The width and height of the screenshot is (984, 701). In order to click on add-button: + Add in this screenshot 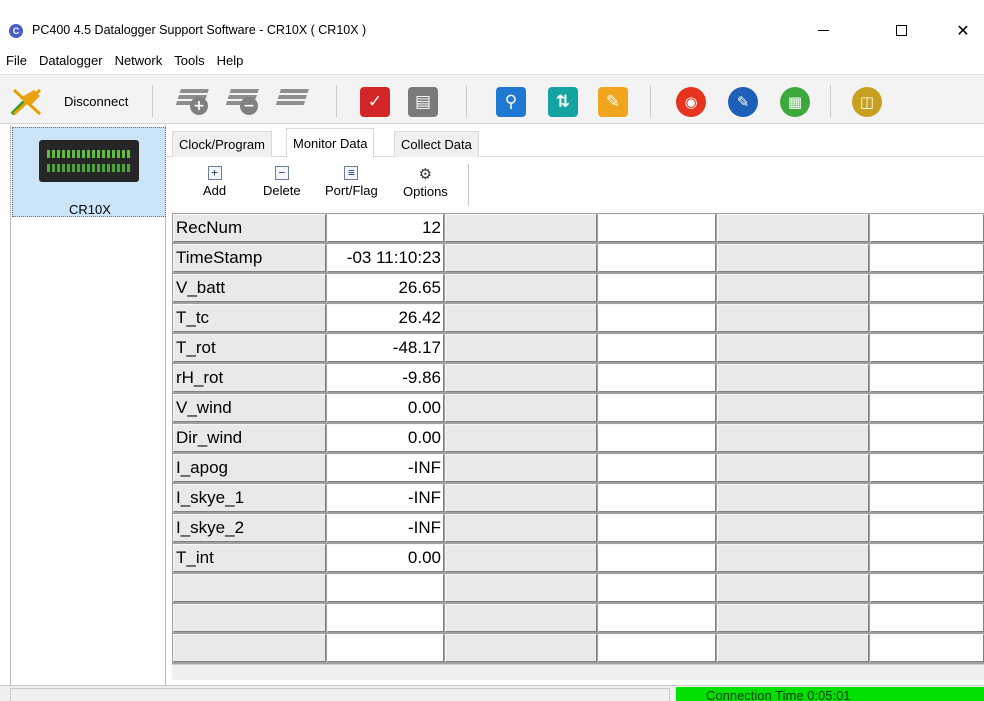, I will do `click(214, 182)`.